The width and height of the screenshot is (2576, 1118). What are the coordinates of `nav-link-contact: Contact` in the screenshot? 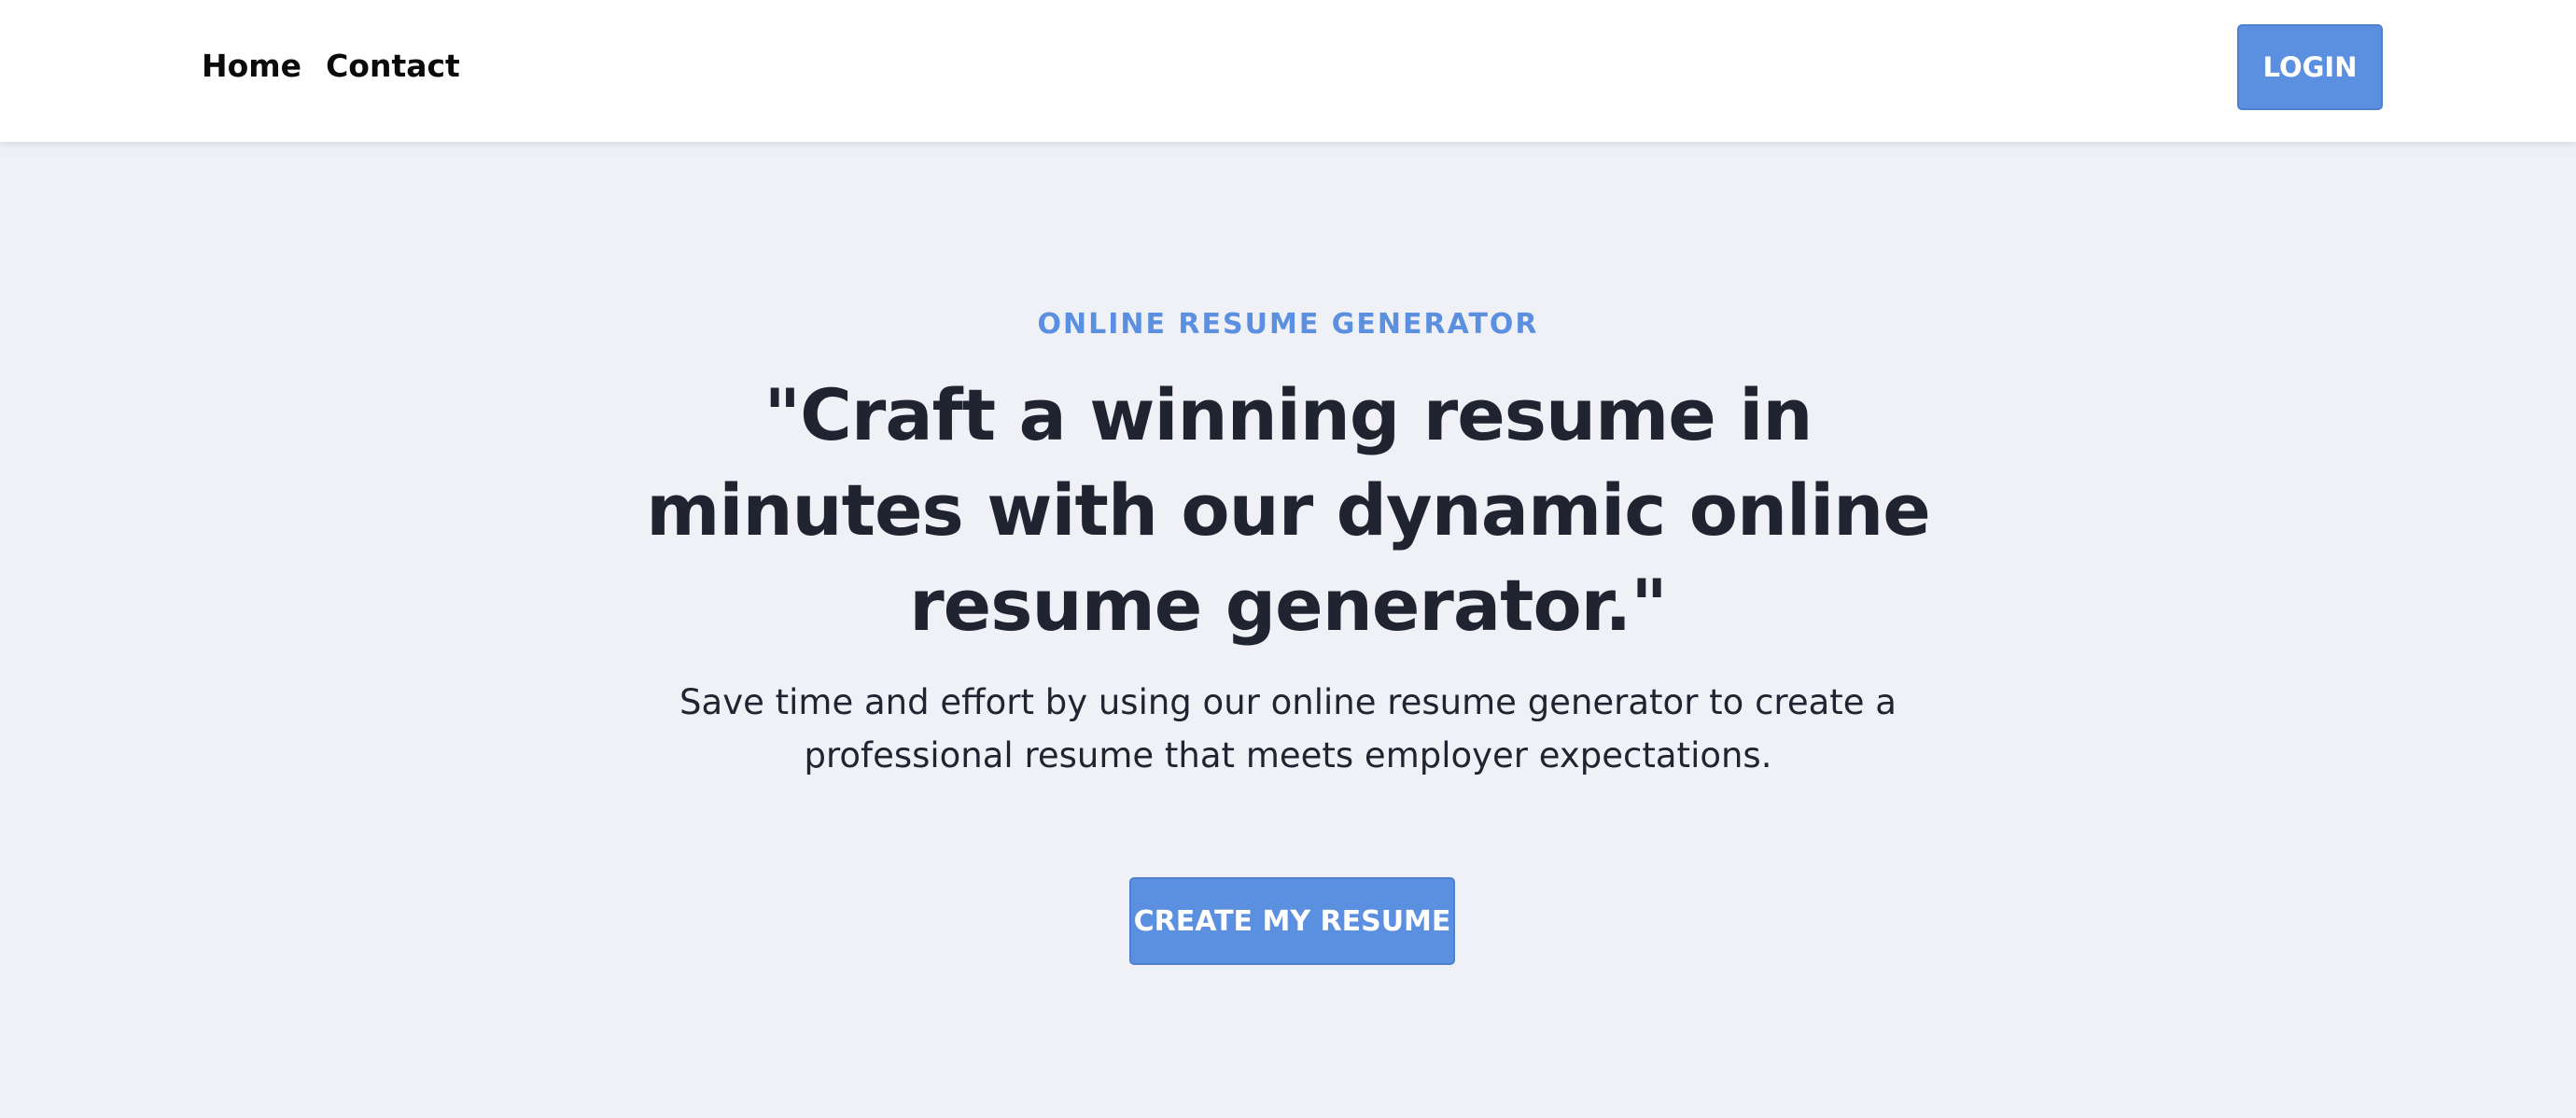 It's located at (393, 66).